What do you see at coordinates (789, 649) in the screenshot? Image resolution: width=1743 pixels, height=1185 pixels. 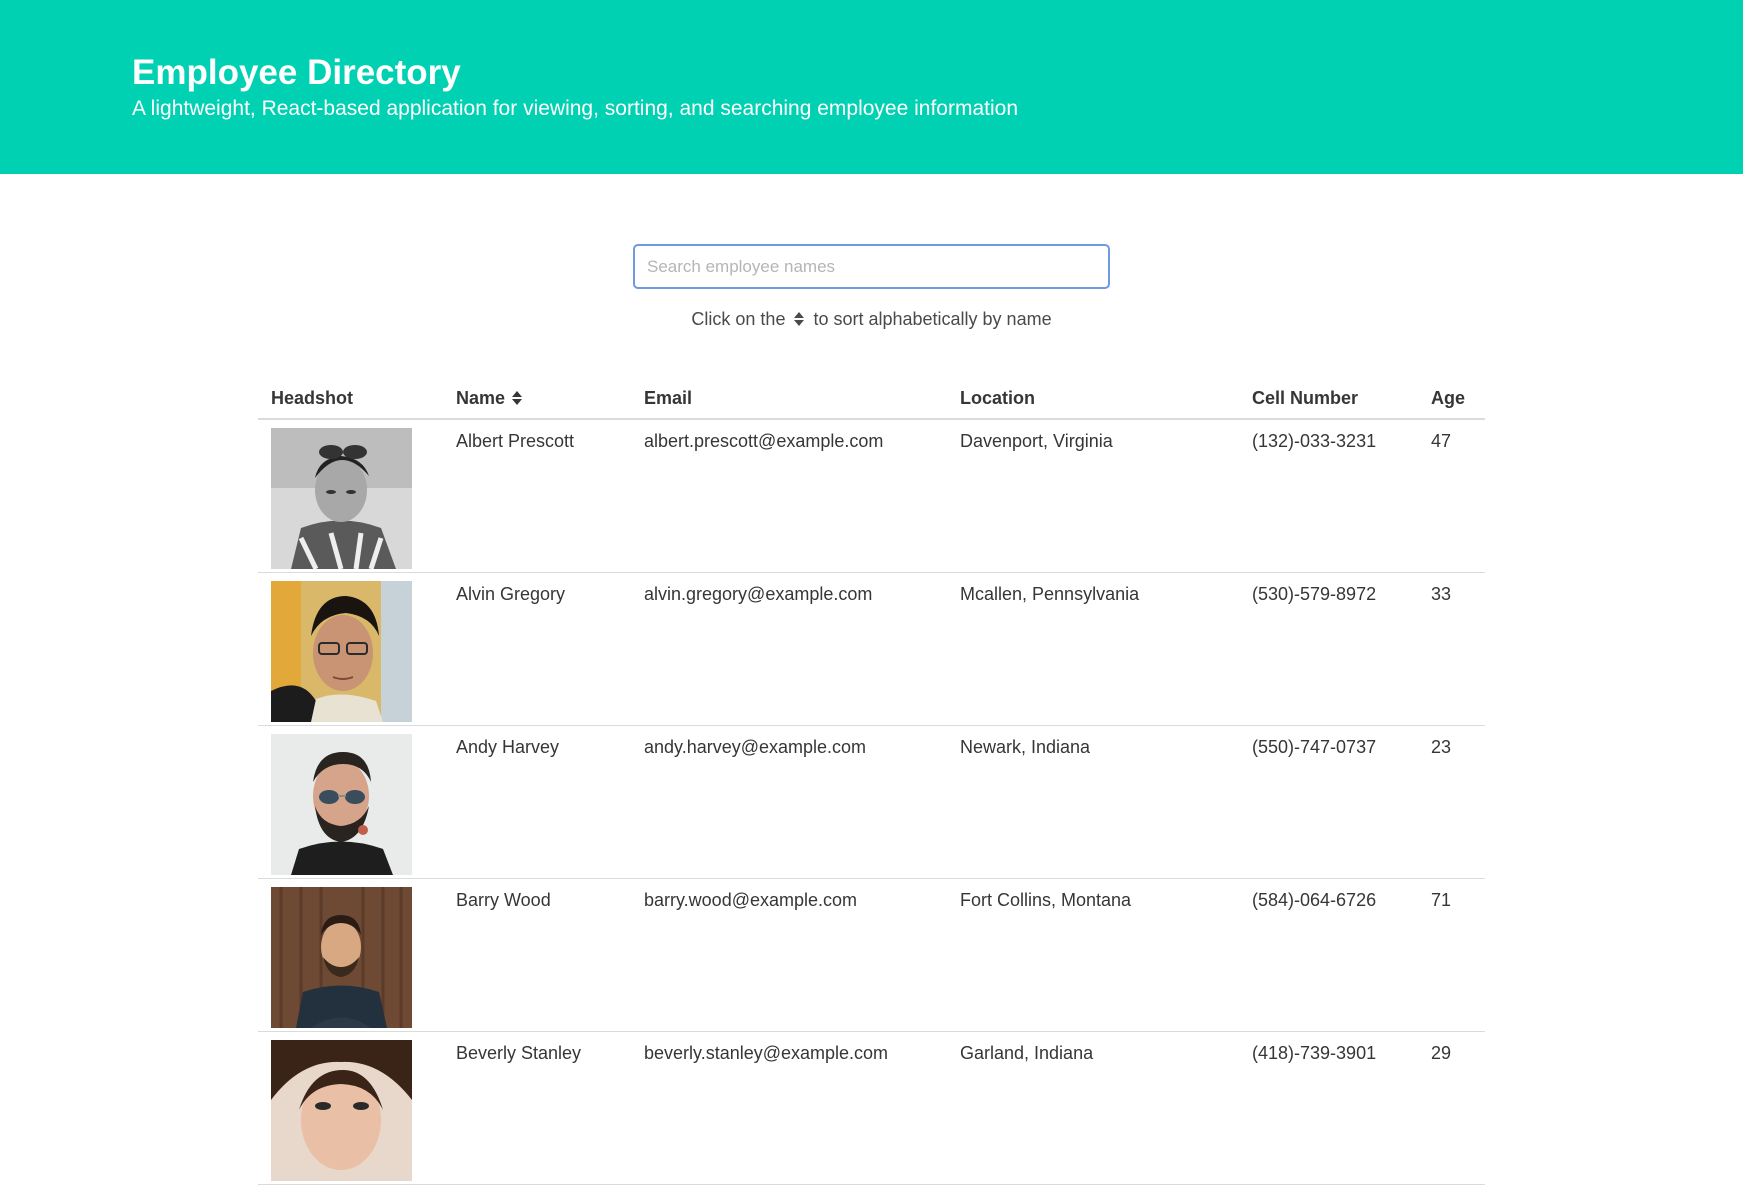 I see `employee-email: alvin.gregory@example.com` at bounding box center [789, 649].